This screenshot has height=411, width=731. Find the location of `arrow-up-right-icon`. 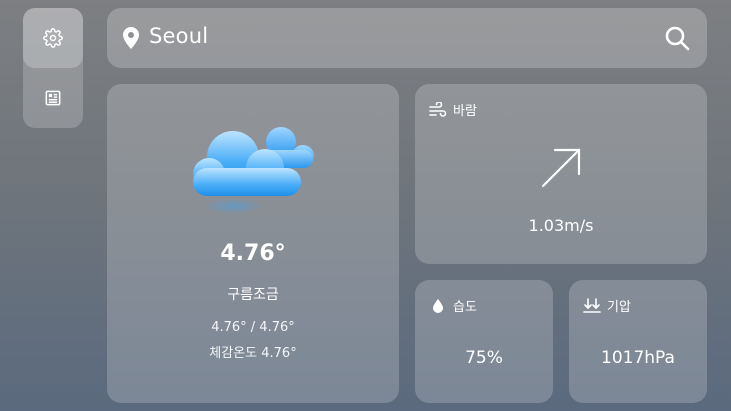

arrow-up-right-icon is located at coordinates (561, 168).